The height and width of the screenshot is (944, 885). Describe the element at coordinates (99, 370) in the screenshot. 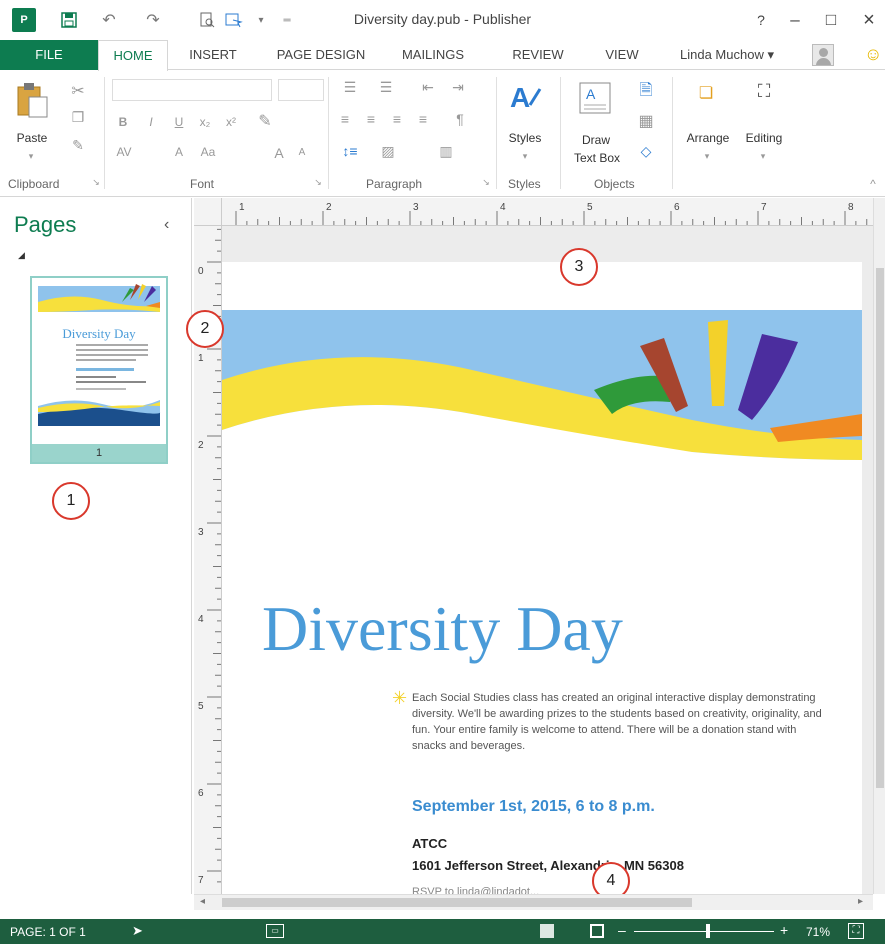

I see `page-thumbnail: Diversity Day 1` at that location.